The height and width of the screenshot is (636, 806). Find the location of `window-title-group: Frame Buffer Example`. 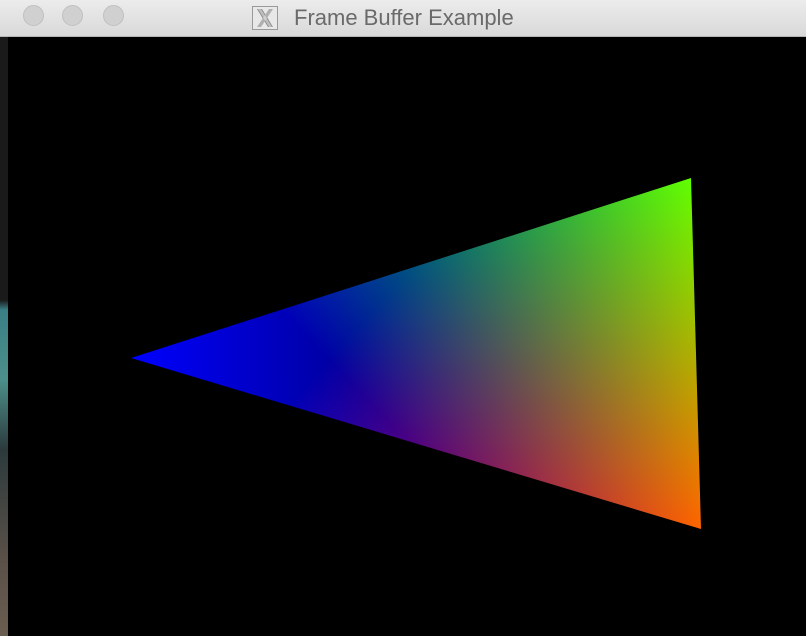

window-title-group: Frame Buffer Example is located at coordinates (383, 18).